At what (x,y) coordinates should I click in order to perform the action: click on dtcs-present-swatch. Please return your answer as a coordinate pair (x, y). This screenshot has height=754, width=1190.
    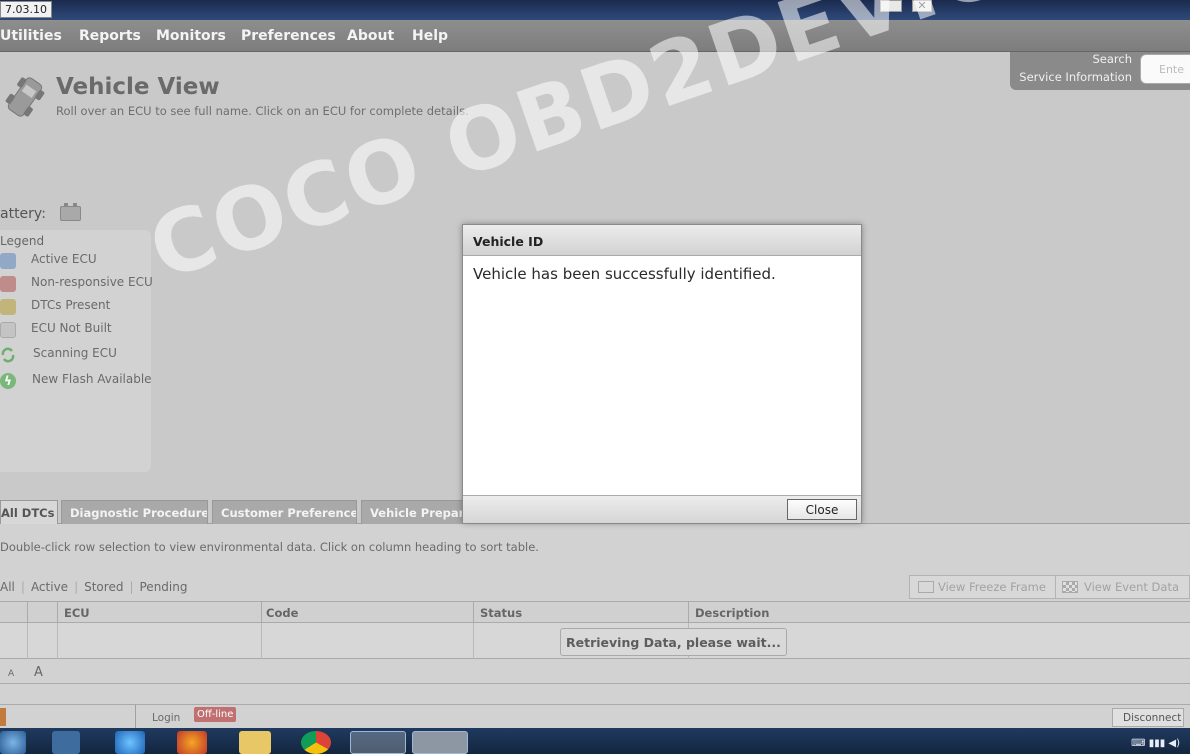
    Looking at the image, I should click on (8, 307).